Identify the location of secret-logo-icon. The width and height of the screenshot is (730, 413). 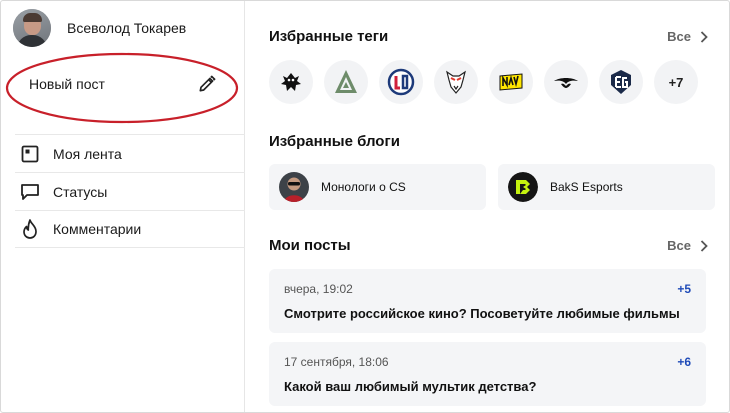
(566, 83).